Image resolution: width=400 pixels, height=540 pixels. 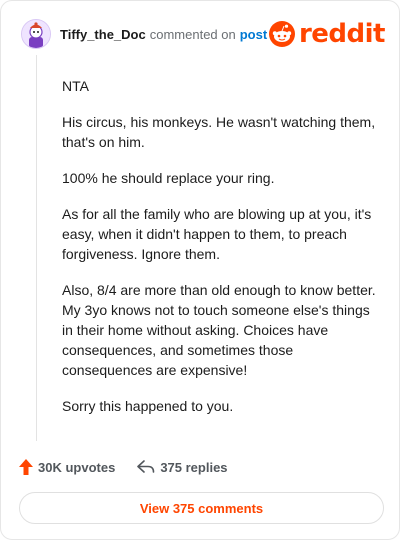 I want to click on avatar-icon, so click(x=36, y=34).